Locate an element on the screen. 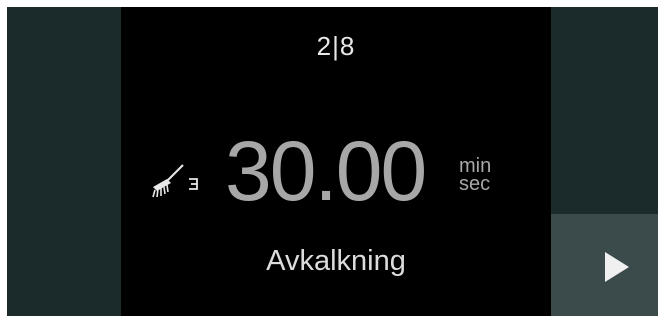  timer-unit-seconds: sec is located at coordinates (475, 184).